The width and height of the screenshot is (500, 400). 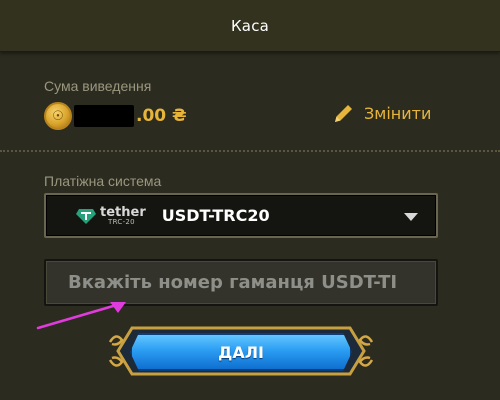 What do you see at coordinates (123, 212) in the screenshot?
I see `tether-name: tether` at bounding box center [123, 212].